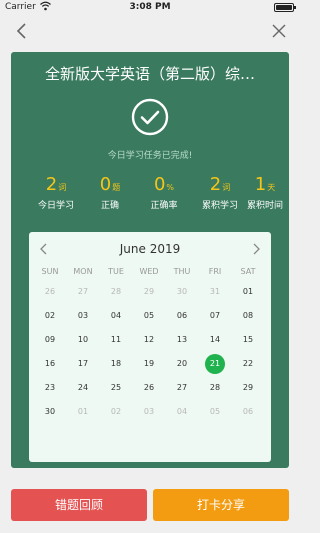 The width and height of the screenshot is (320, 533). I want to click on calendar-day: 19, so click(149, 364).